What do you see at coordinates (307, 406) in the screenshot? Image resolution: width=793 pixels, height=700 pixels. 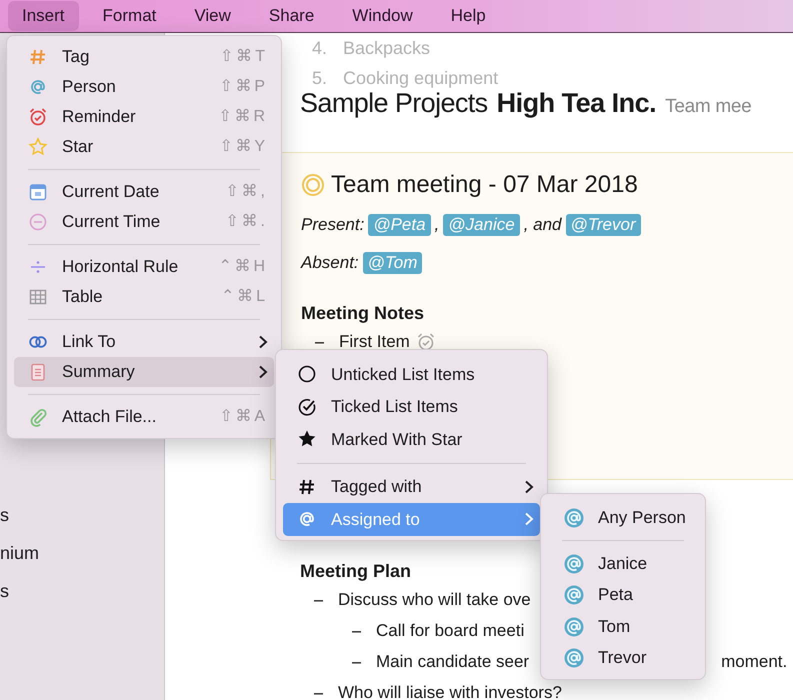 I see `check-circle-icon` at bounding box center [307, 406].